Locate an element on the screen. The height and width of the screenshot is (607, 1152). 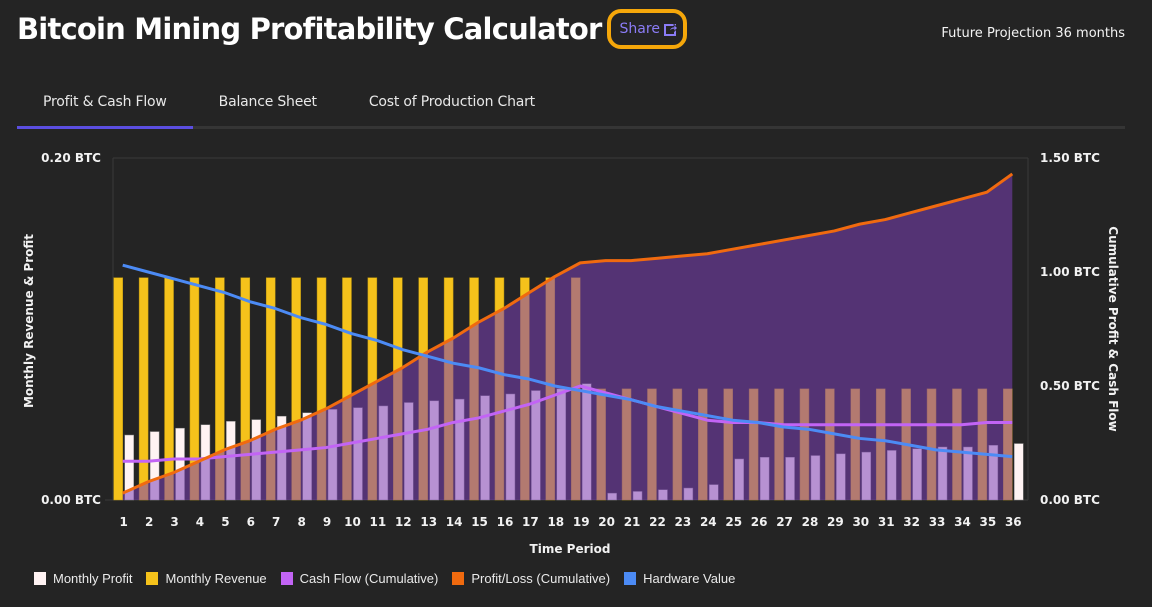
legend-item-cash-flow: Cash Flow (Cumulative) is located at coordinates (359, 578).